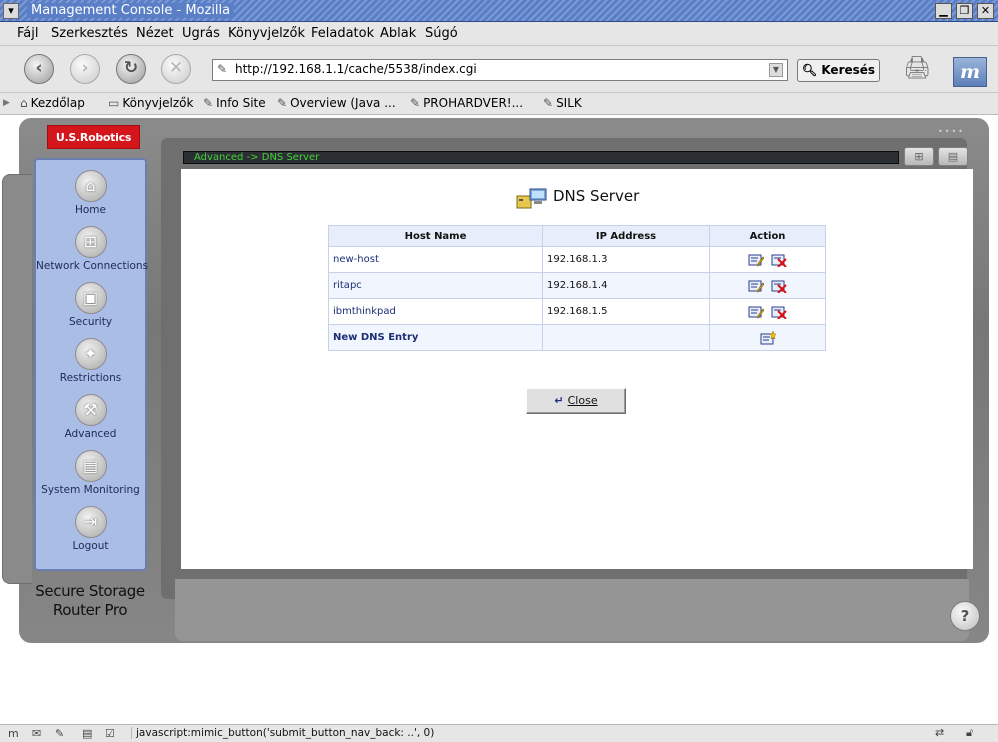 The width and height of the screenshot is (998, 742). Describe the element at coordinates (964, 11) in the screenshot. I see `maximize-button: ❐` at that location.